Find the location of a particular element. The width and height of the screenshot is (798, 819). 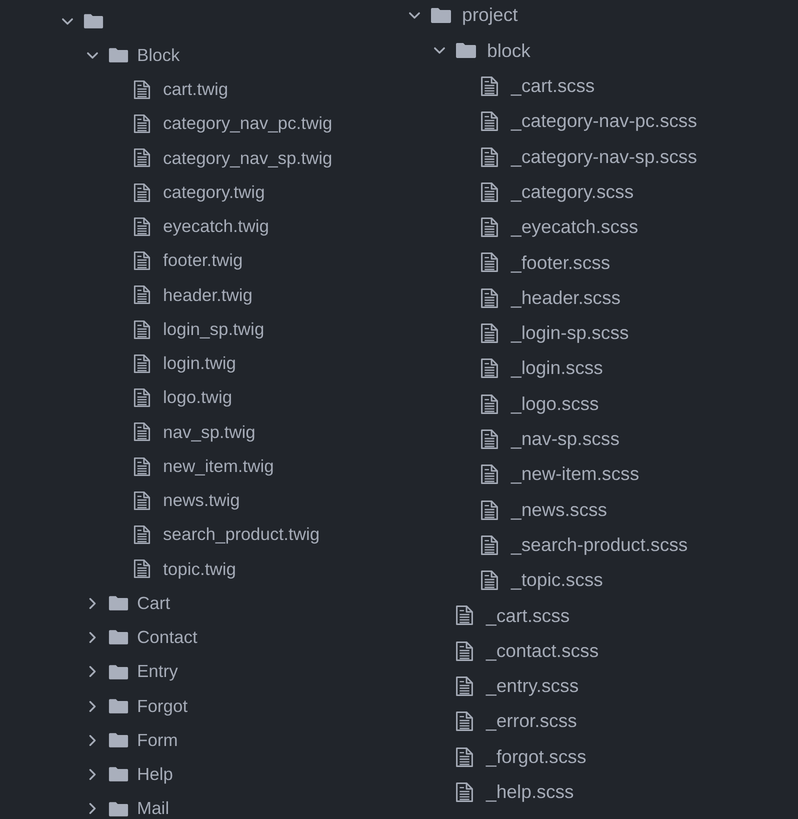

file-item: search_product.twig is located at coordinates (226, 535).